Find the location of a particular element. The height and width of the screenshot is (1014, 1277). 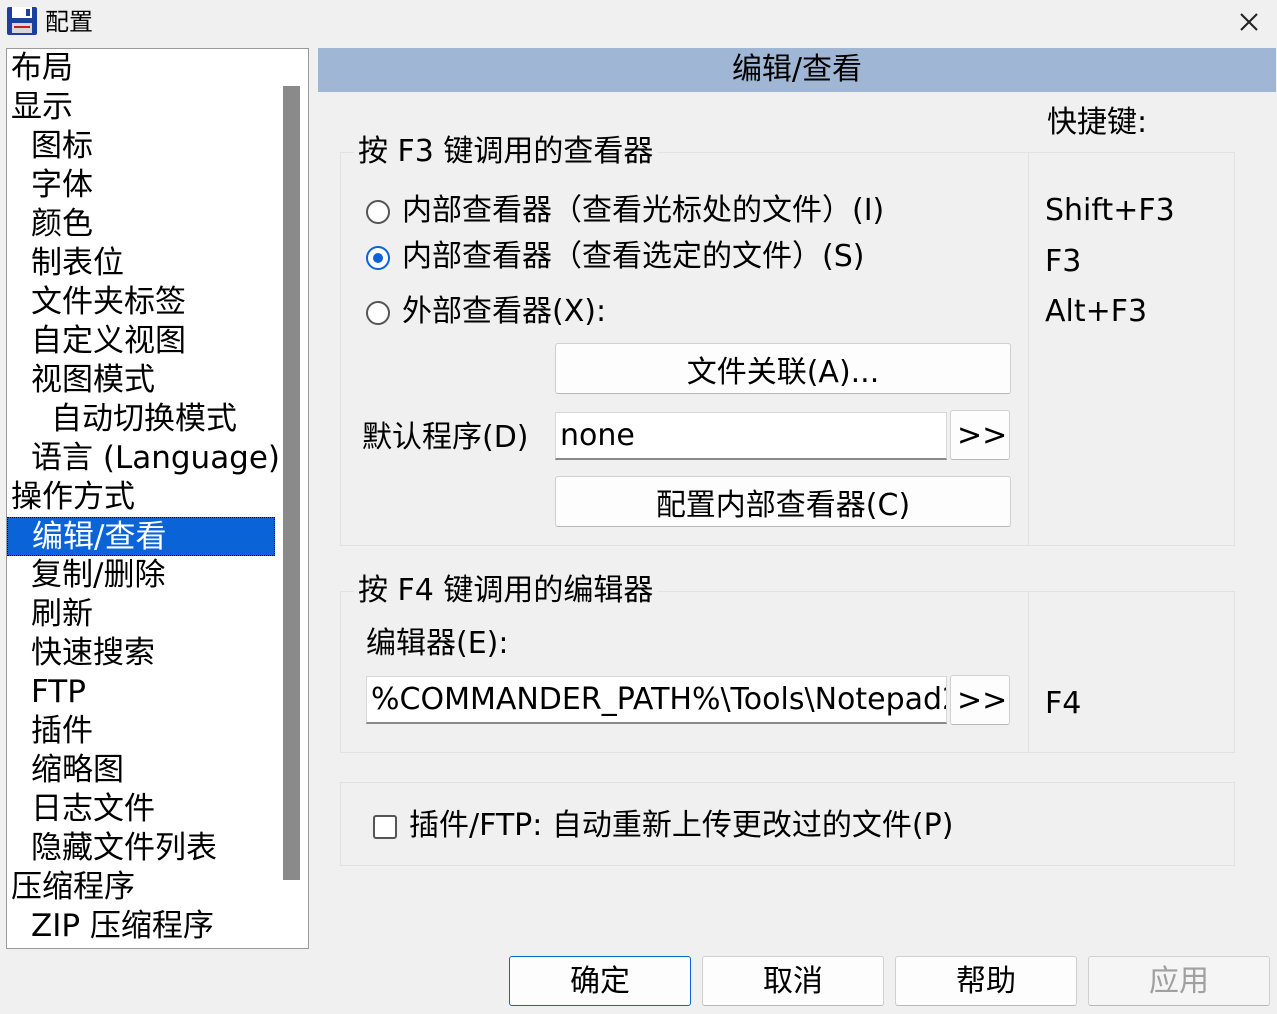

tree-item: 图标 is located at coordinates (141, 146).